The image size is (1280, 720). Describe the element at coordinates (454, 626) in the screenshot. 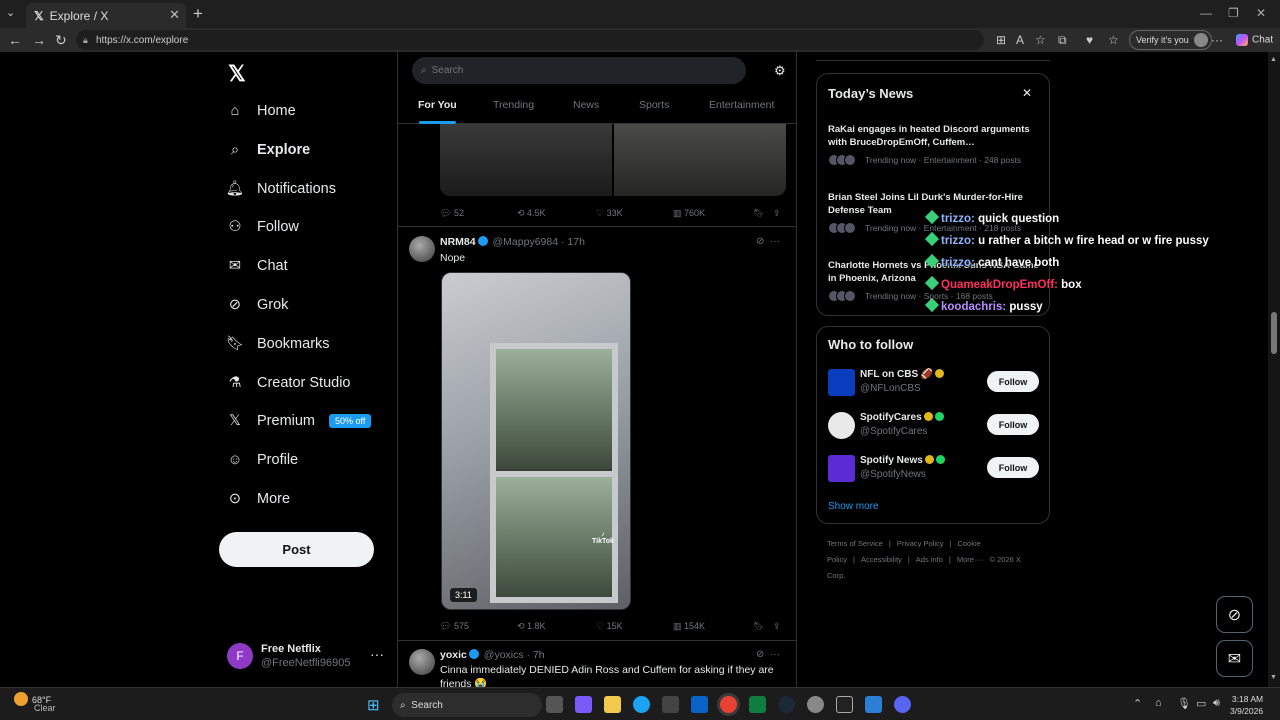

I see `reply-button: 💬︎ 575` at that location.